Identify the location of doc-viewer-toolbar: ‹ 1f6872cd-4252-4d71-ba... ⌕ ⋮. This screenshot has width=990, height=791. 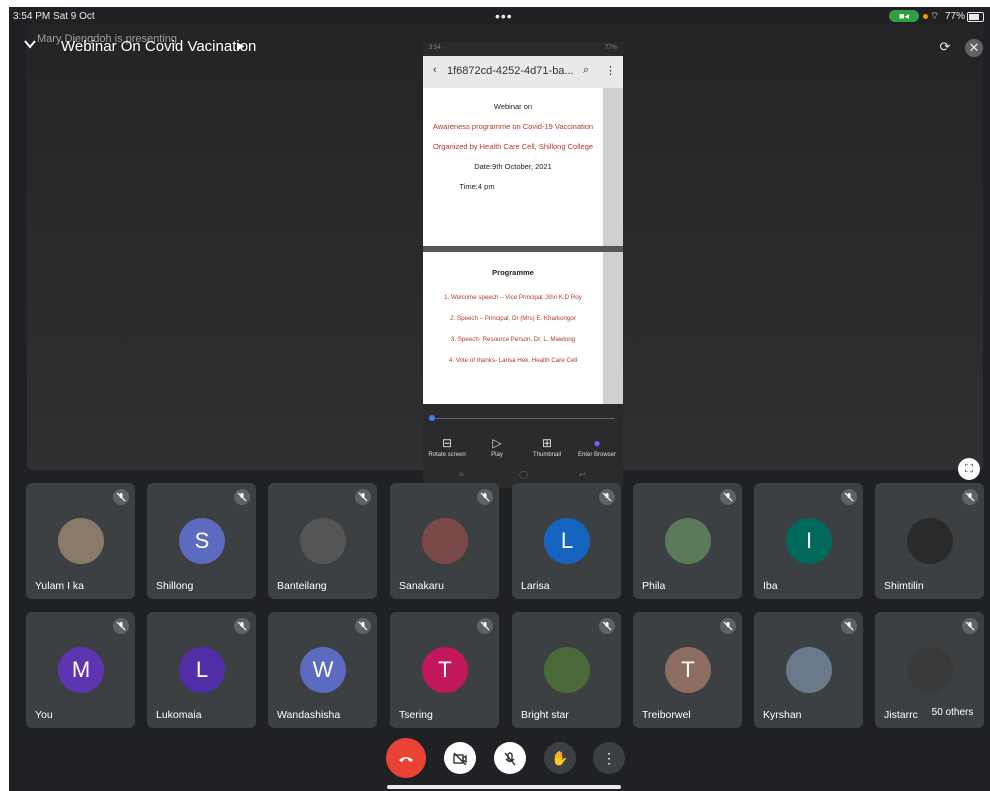
(523, 72).